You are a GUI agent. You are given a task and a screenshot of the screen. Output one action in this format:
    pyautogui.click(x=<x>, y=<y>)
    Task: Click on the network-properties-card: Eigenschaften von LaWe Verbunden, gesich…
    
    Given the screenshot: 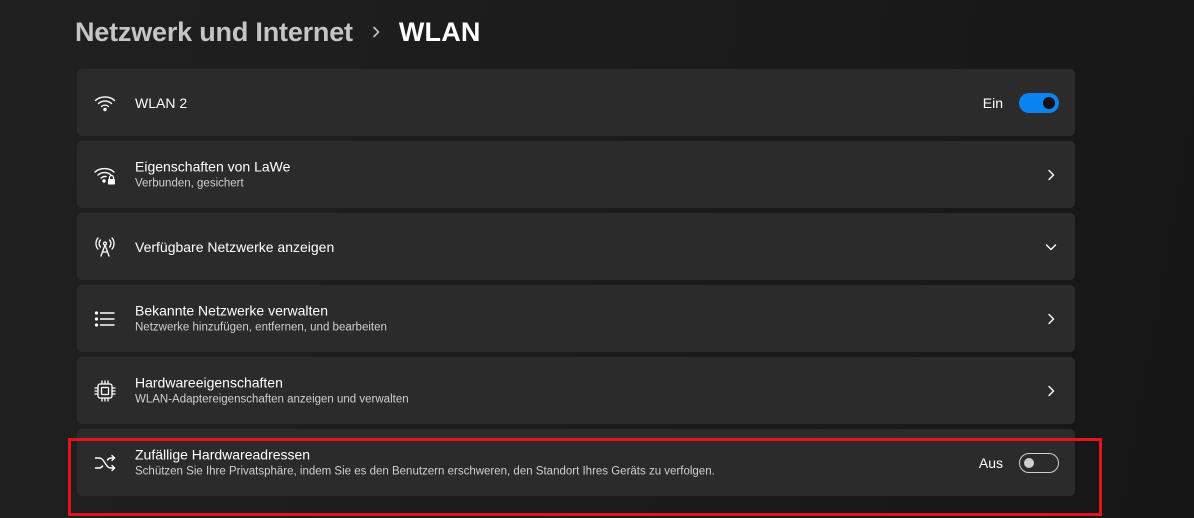 What is the action you would take?
    pyautogui.click(x=576, y=174)
    